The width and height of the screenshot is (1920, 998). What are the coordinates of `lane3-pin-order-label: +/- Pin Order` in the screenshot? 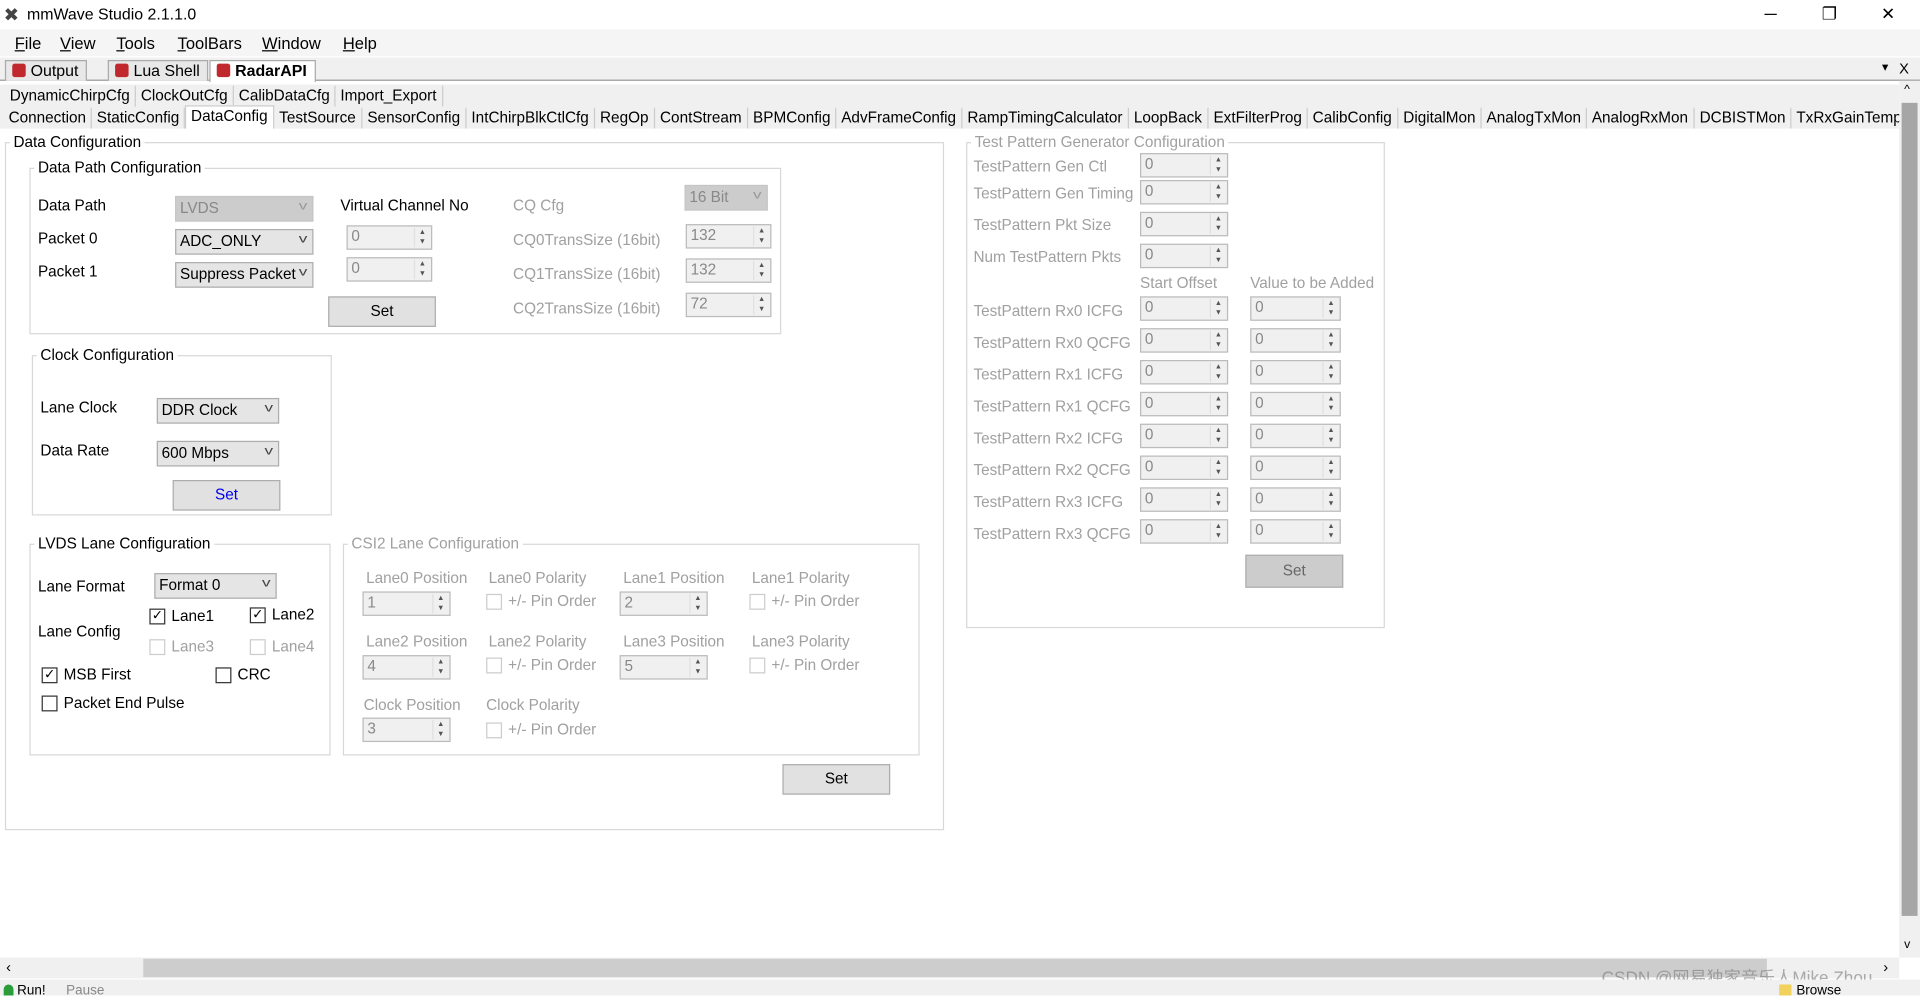 It's located at (815, 665).